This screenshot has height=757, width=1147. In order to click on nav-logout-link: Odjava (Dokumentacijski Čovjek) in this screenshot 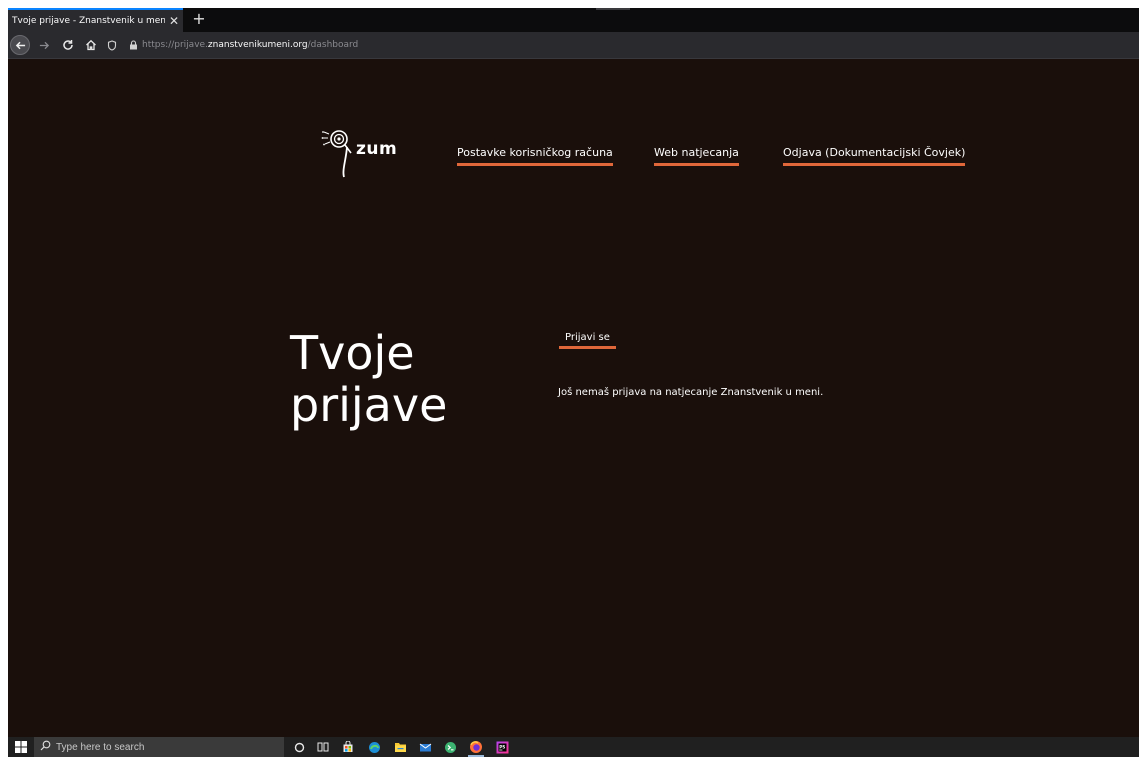, I will do `click(874, 156)`.